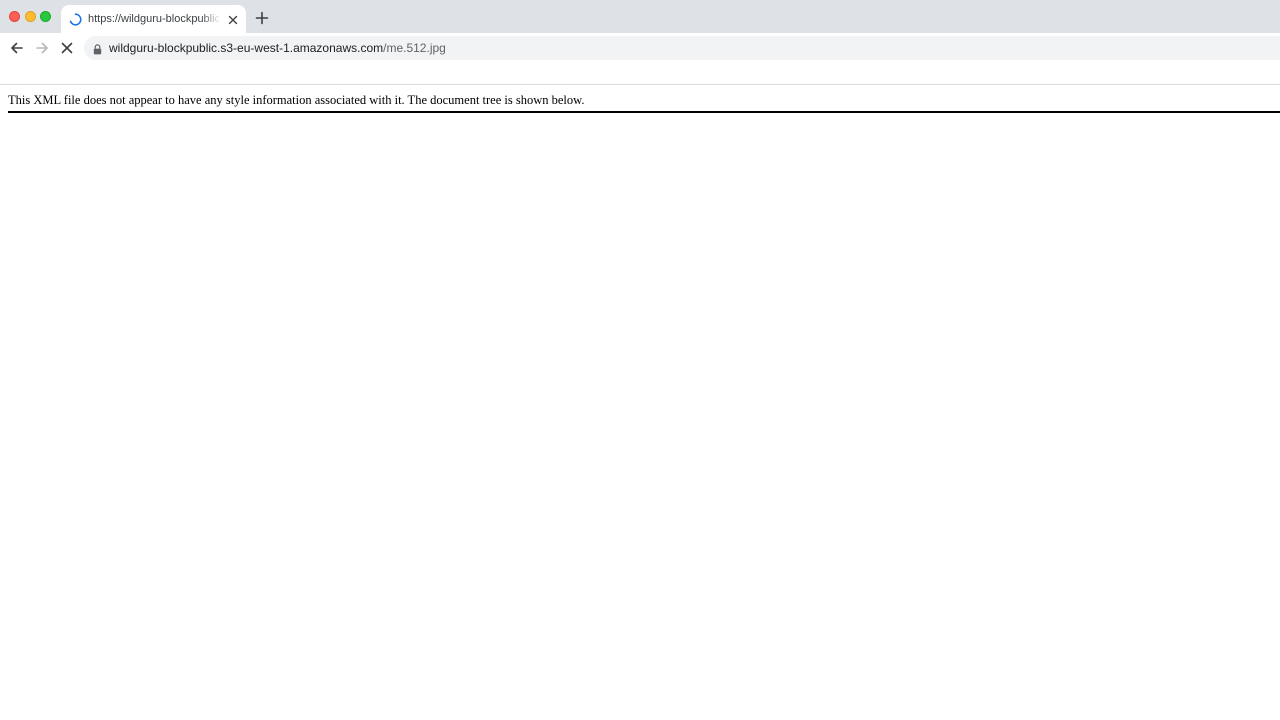 The width and height of the screenshot is (1280, 720). What do you see at coordinates (14, 16) in the screenshot?
I see `window-close-button` at bounding box center [14, 16].